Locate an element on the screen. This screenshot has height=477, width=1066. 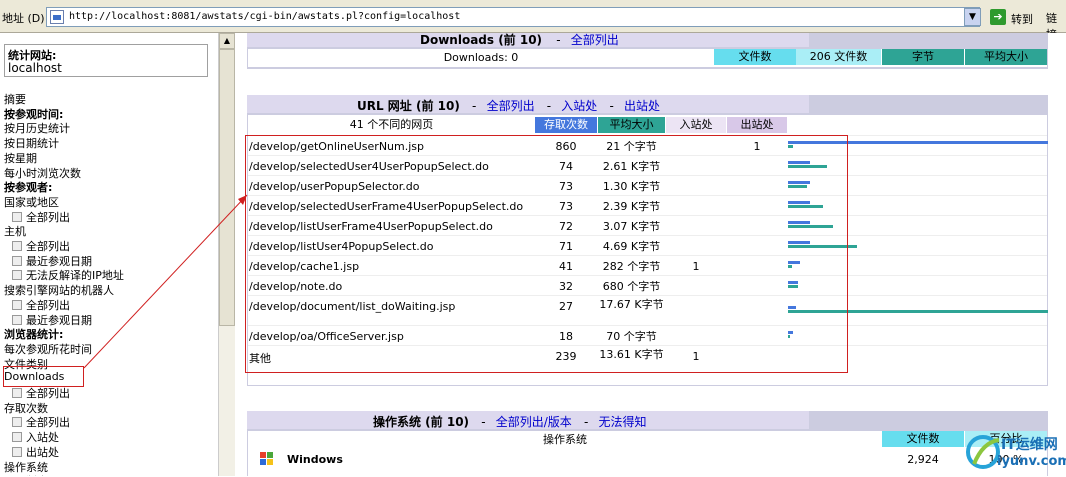
watermark-logo: IT运维网 iyunv.com is located at coordinates (1015, 453).